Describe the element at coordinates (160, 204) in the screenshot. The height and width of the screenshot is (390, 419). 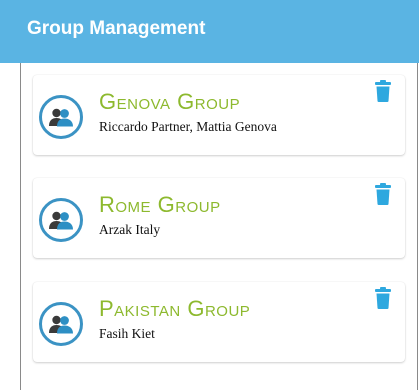
I see `group-name: Rome Group` at that location.